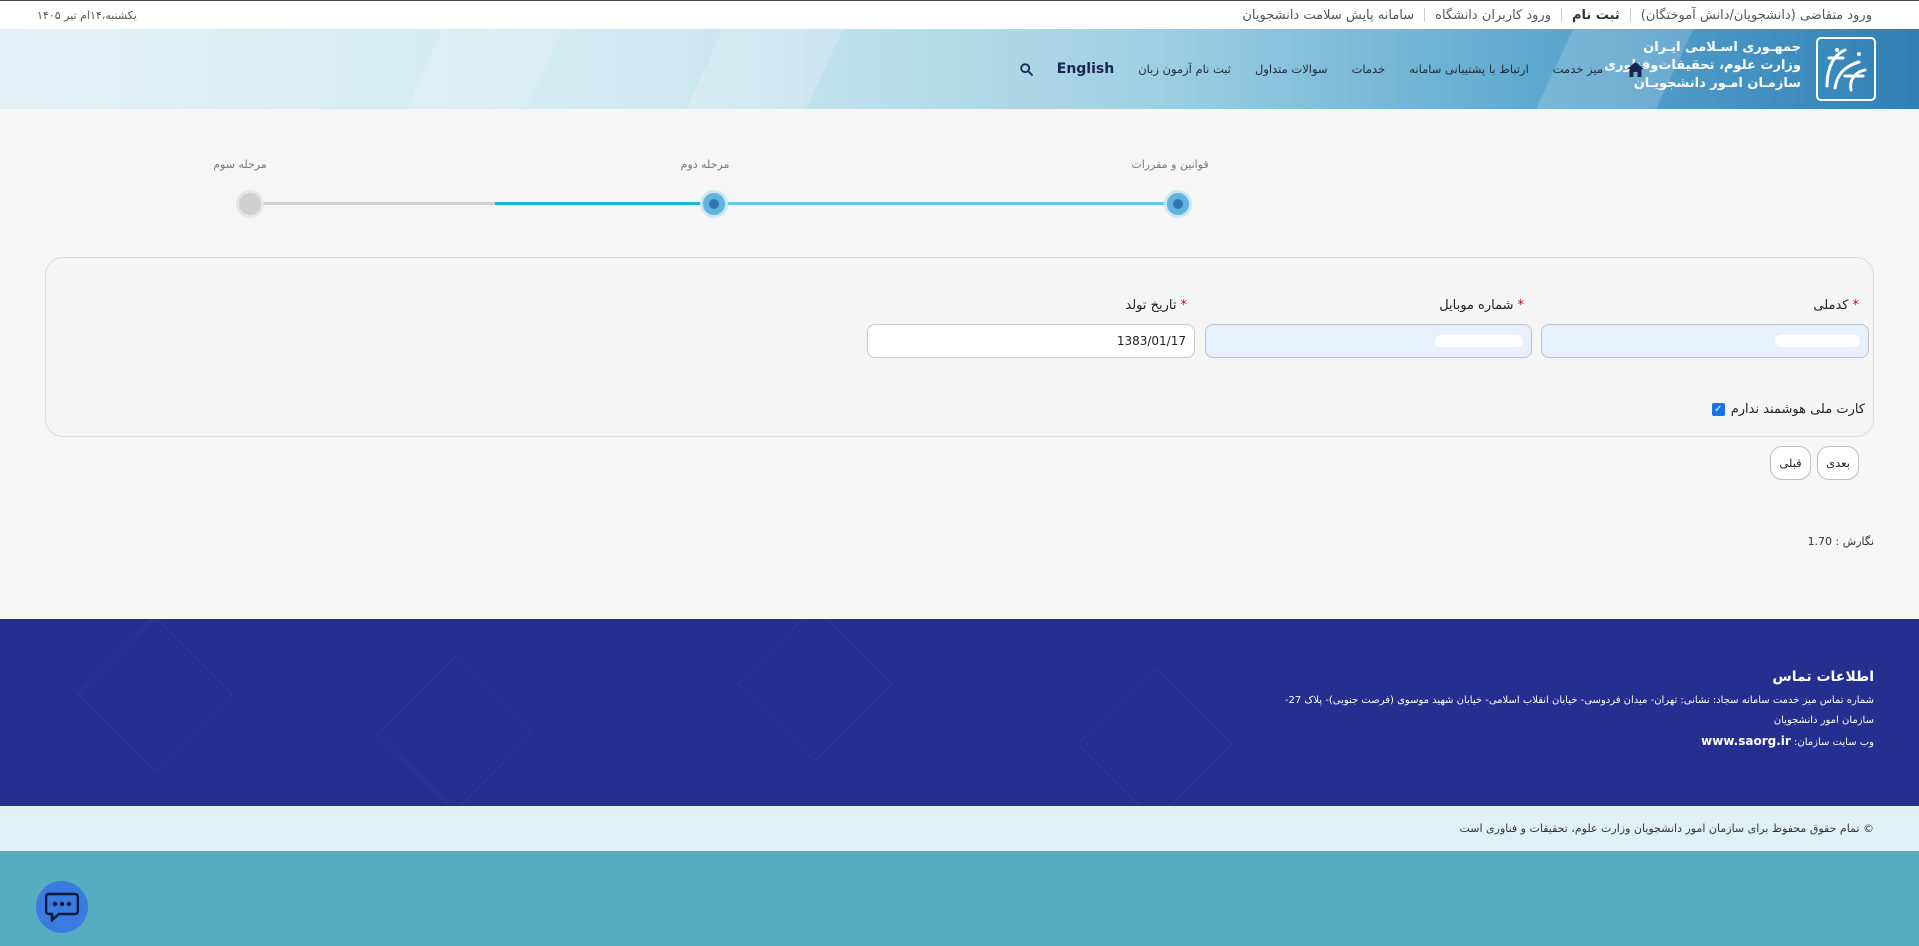 This screenshot has width=1919, height=946. I want to click on search-icon, so click(1026, 69).